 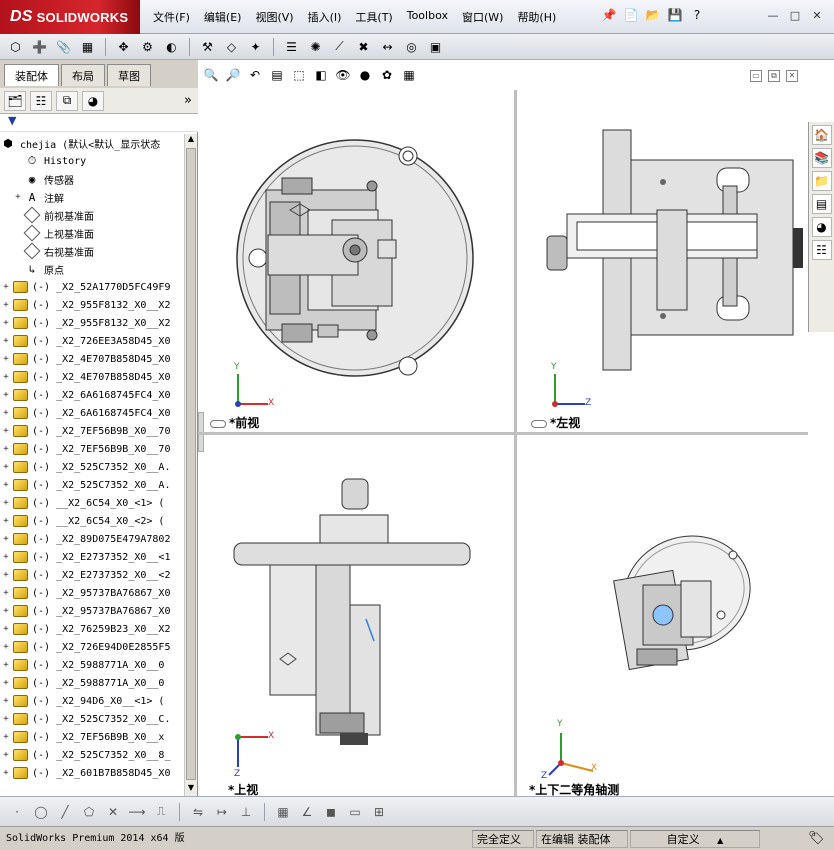 I want to click on tab-layout: 布局, so click(x=83, y=75).